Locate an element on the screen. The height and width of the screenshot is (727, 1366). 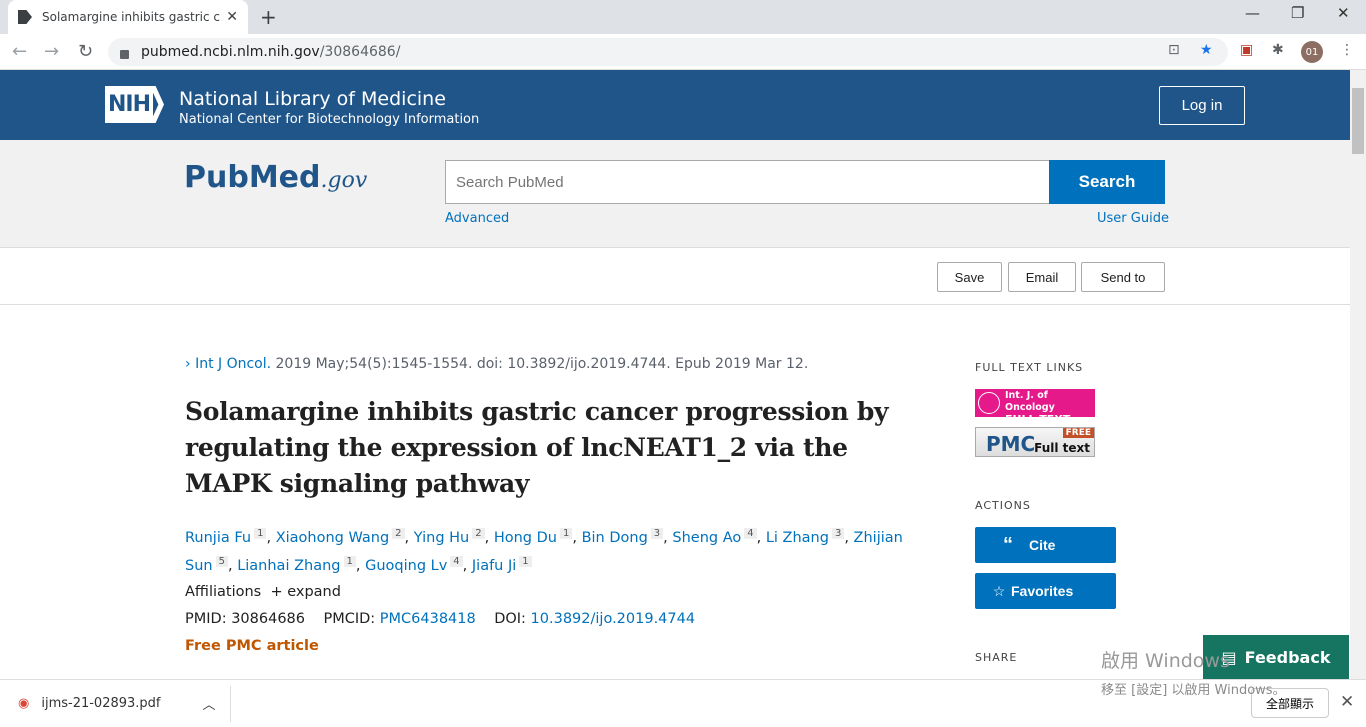
minimize-button: — is located at coordinates (1252, 13).